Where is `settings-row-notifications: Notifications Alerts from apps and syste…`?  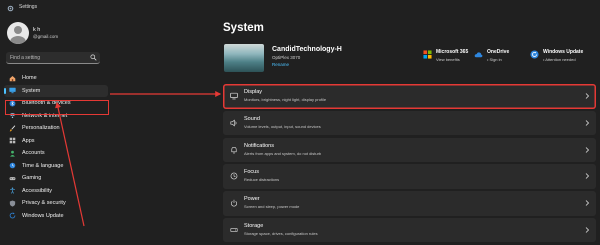
settings-row-notifications: Notifications Alerts from apps and syste… is located at coordinates (409, 150).